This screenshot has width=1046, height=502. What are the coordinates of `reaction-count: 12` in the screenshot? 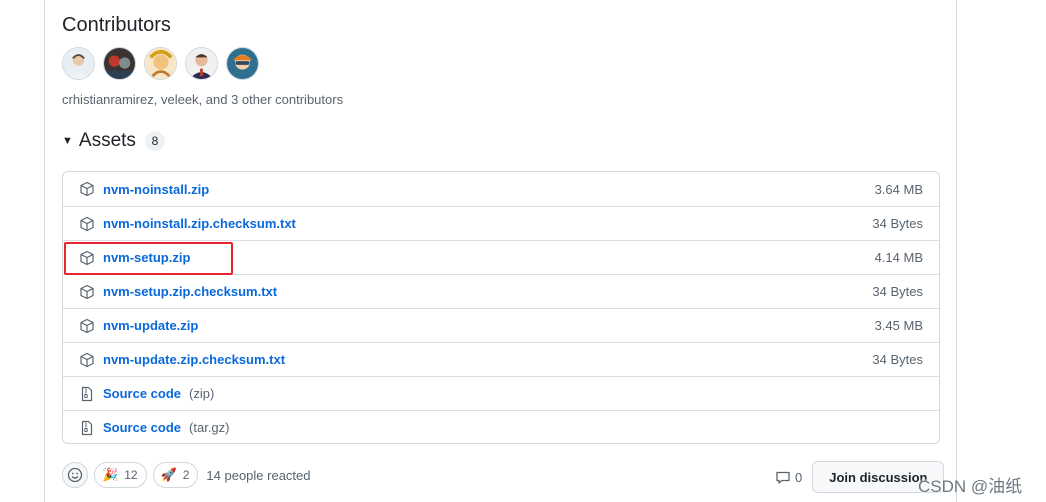 It's located at (131, 475).